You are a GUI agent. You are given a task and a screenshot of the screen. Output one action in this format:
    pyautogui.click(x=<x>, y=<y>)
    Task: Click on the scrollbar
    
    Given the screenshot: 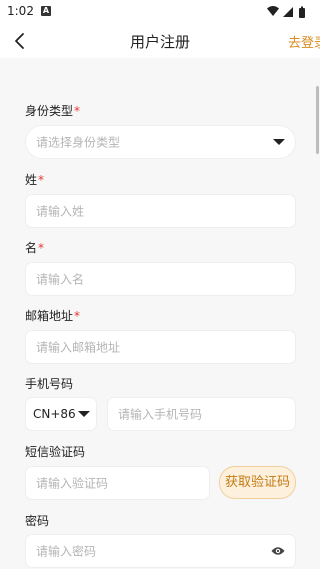 What is the action you would take?
    pyautogui.click(x=317, y=120)
    